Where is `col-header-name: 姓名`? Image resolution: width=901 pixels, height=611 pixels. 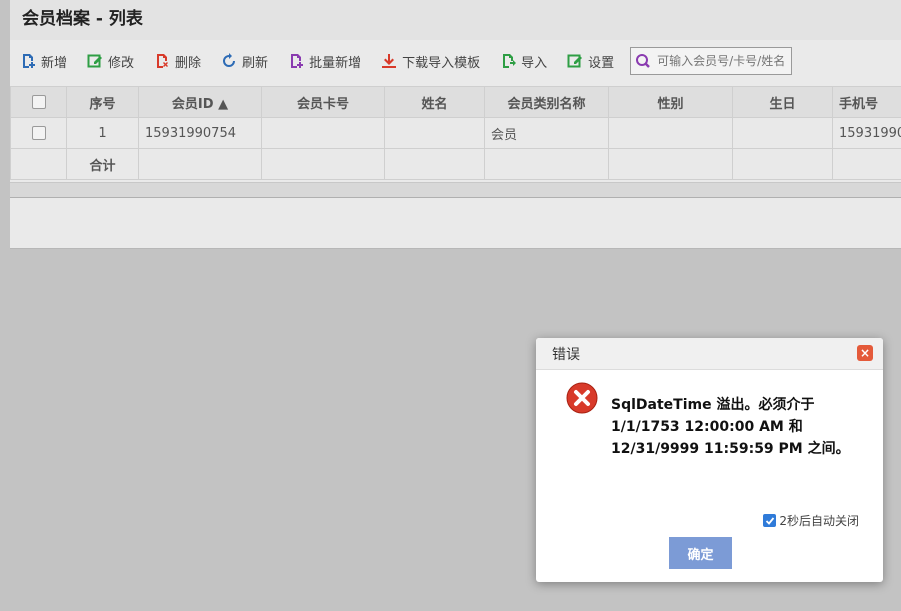 col-header-name: 姓名 is located at coordinates (434, 102).